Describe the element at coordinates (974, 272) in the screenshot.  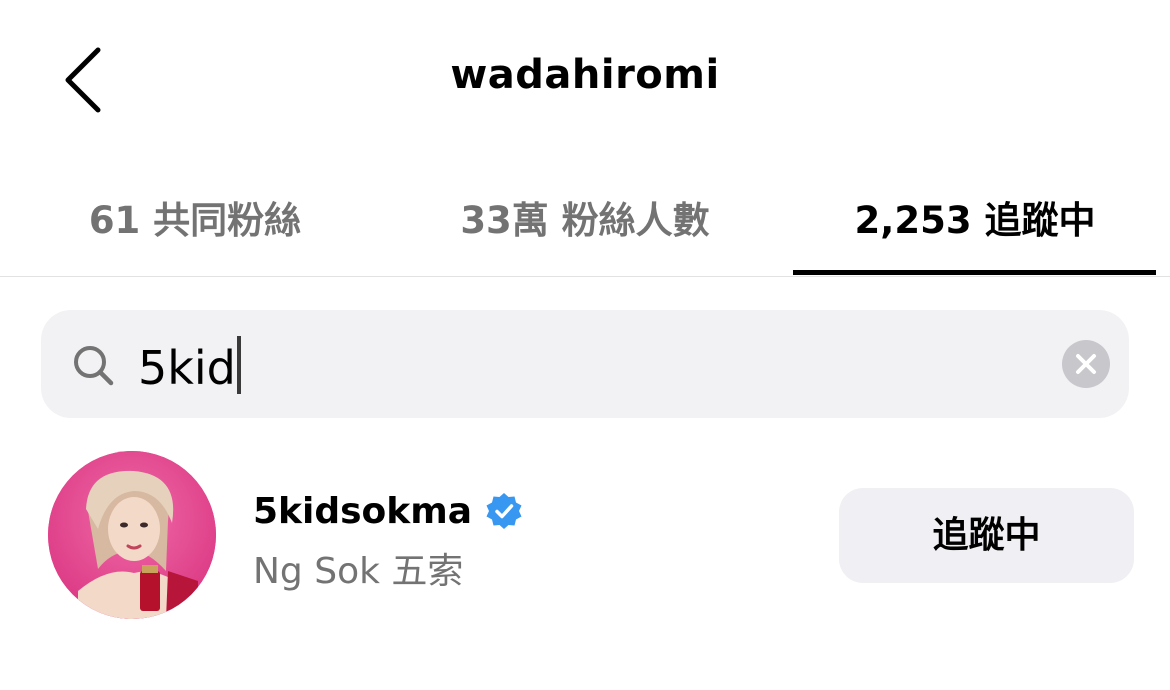
I see `active-tab-indicator` at that location.